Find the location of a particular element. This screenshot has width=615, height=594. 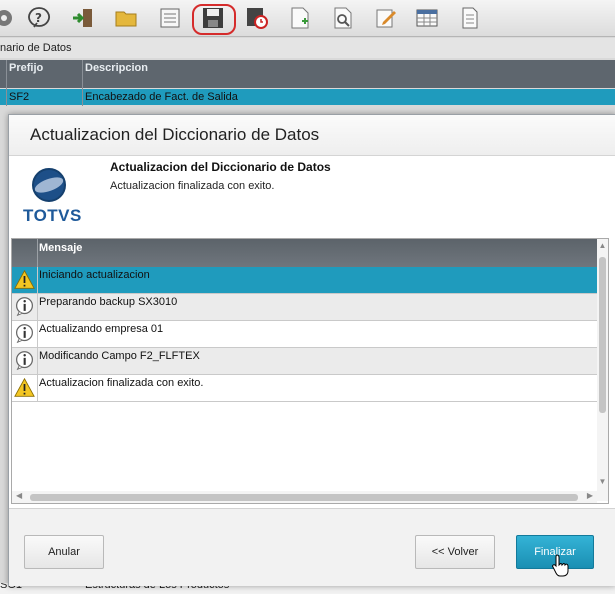

grid-header: Mensaje is located at coordinates (304, 253).